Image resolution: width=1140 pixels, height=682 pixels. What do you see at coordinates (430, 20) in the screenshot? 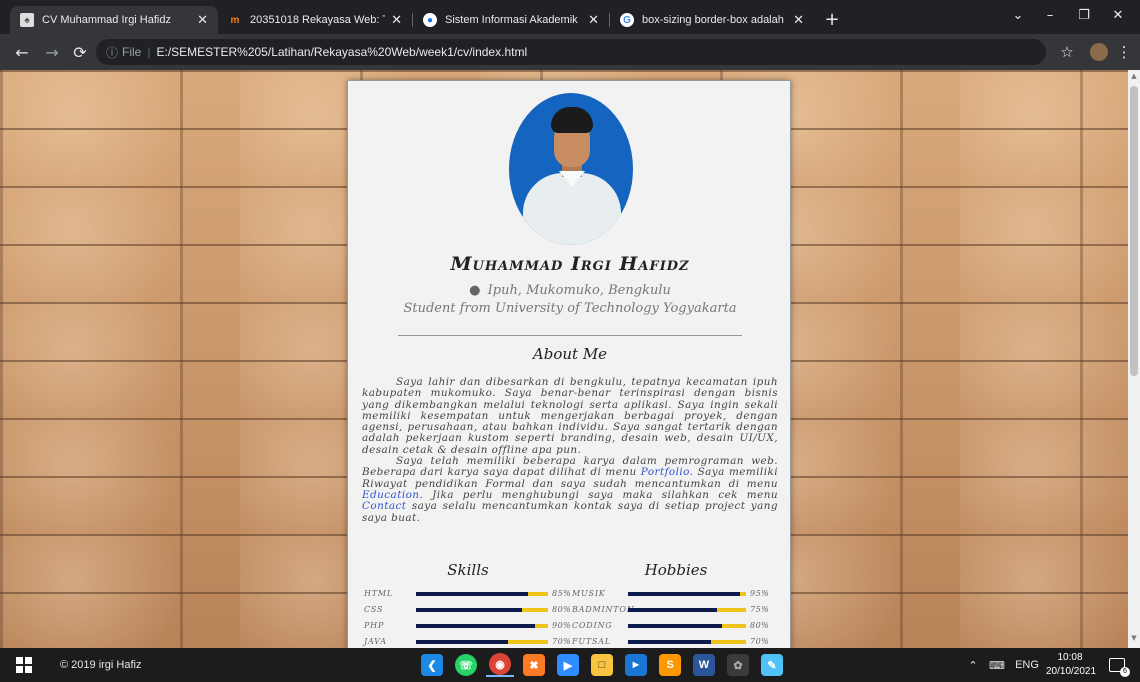
I see `globe-favicon-icon: ●` at bounding box center [430, 20].